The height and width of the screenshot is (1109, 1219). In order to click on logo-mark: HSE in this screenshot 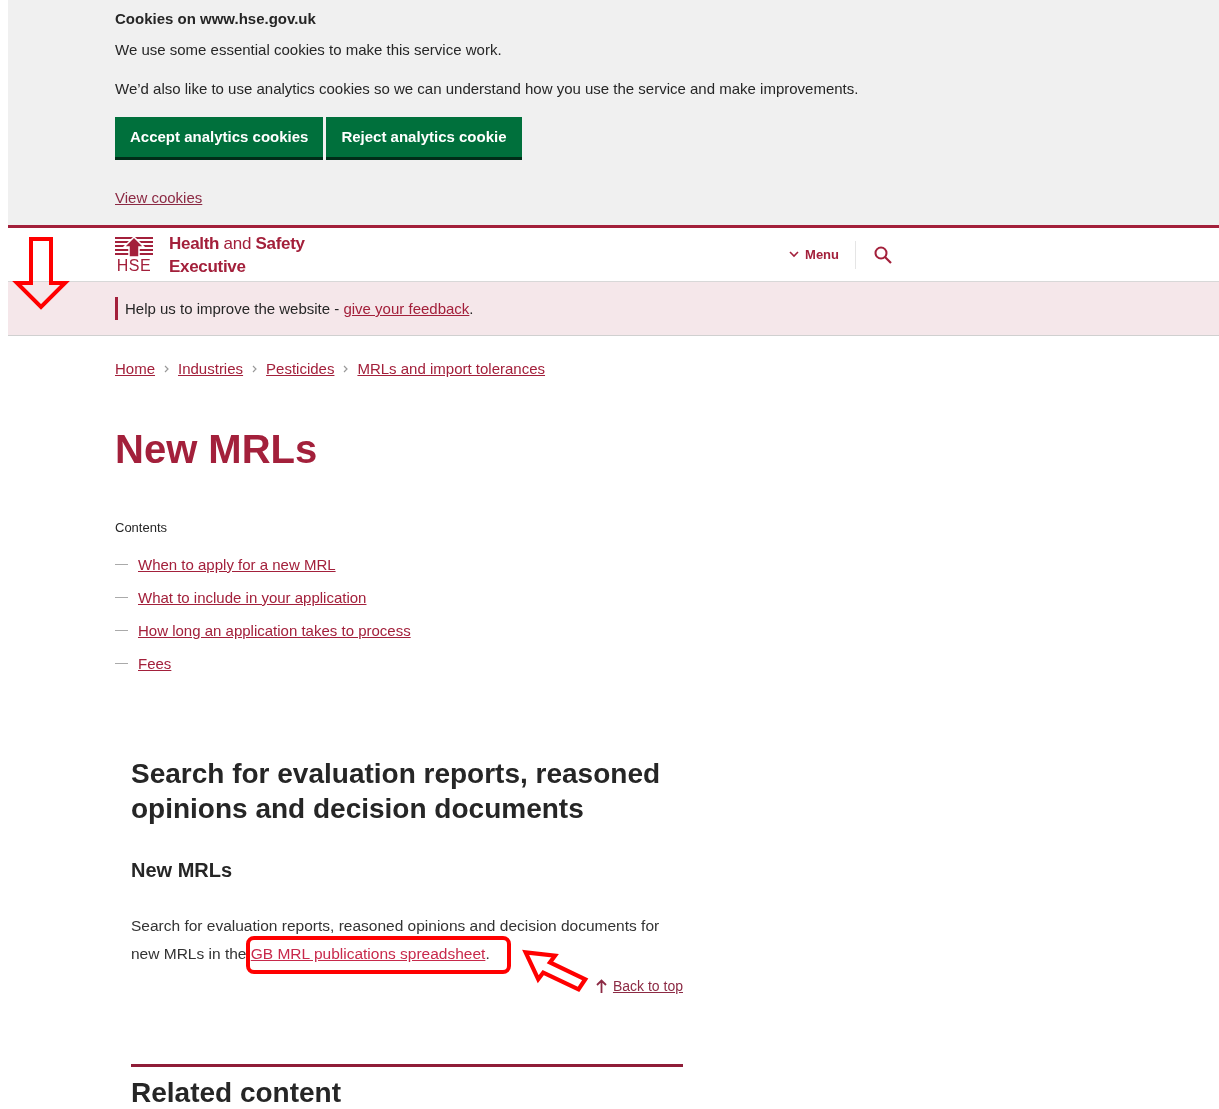, I will do `click(134, 265)`.